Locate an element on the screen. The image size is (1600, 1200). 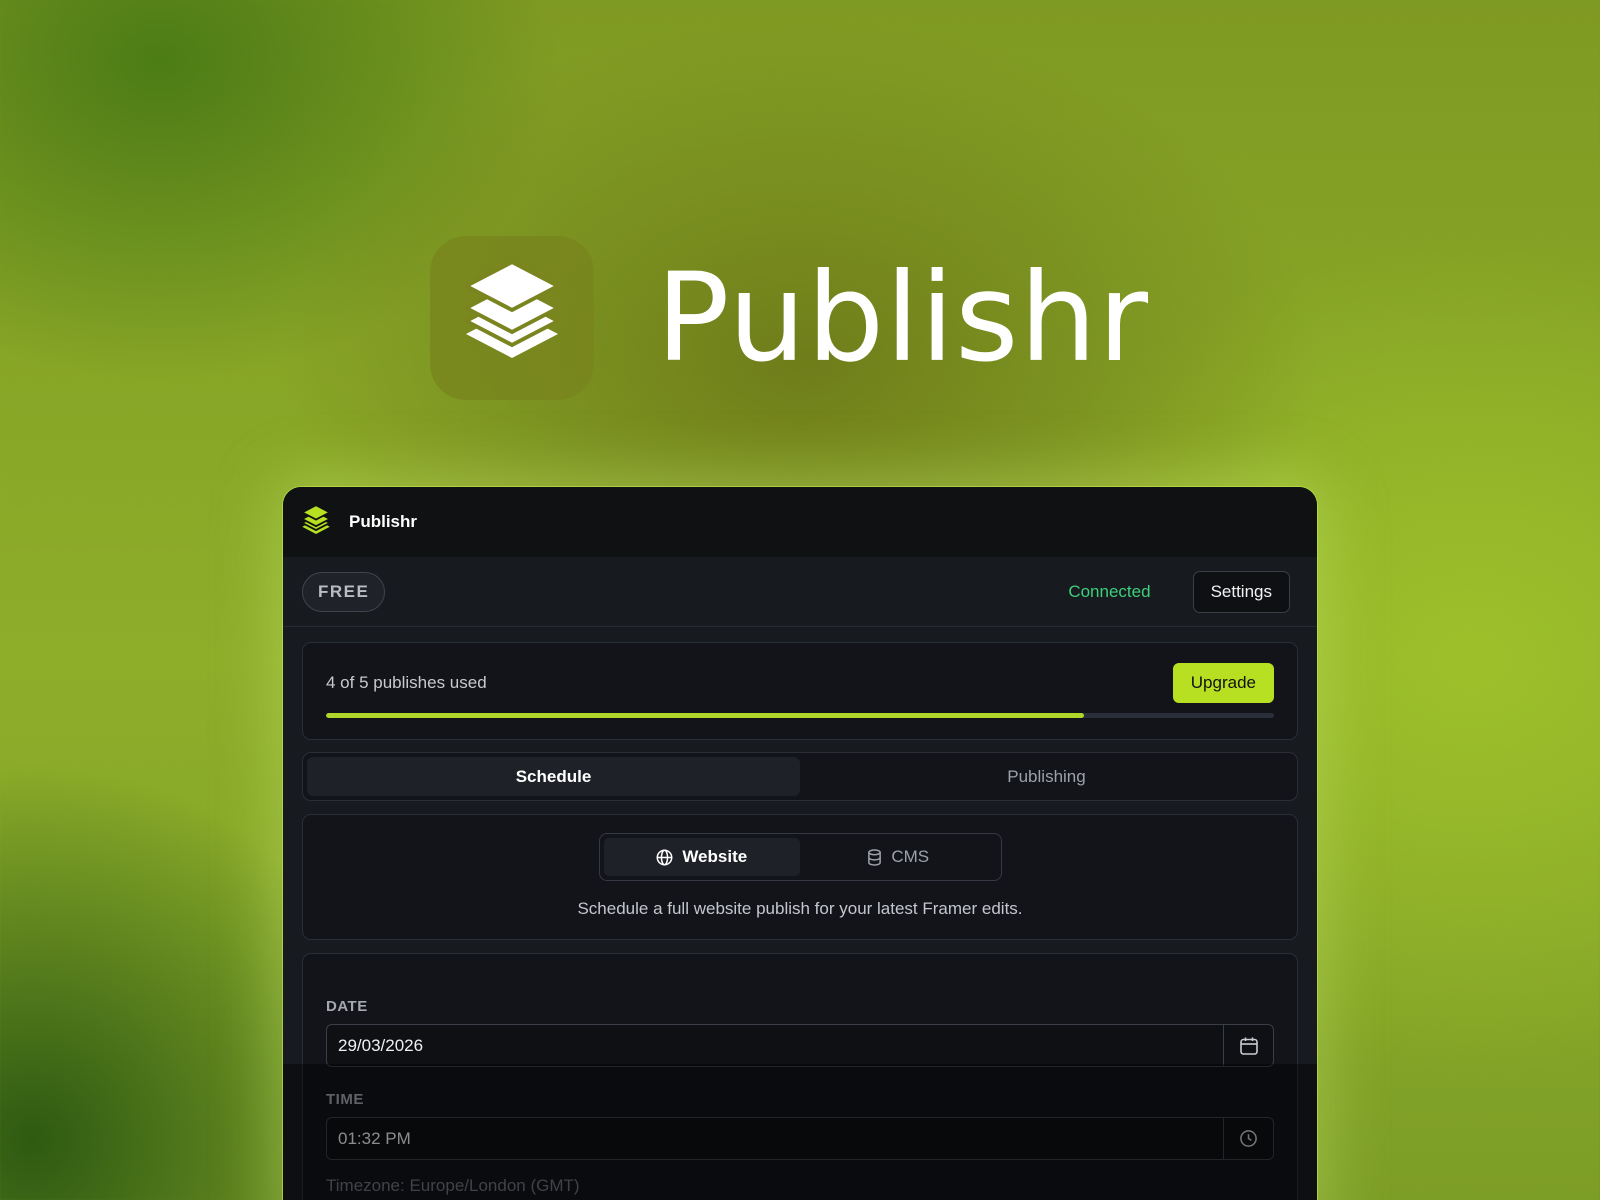
connection-status: Connected is located at coordinates (1109, 591).